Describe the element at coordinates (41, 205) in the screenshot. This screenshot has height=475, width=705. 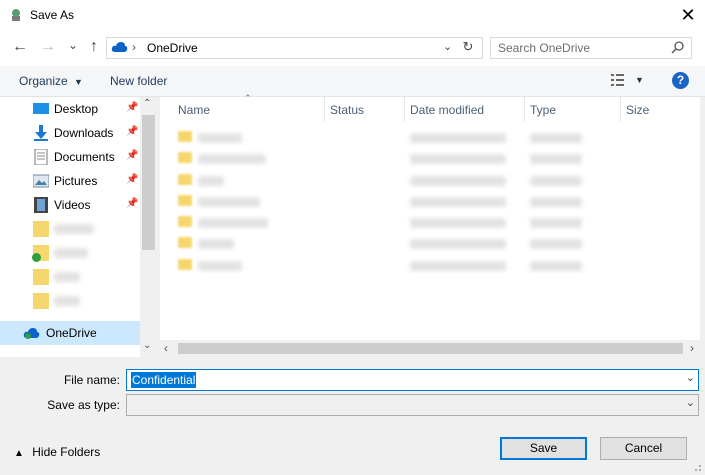
I see `video-icon` at that location.